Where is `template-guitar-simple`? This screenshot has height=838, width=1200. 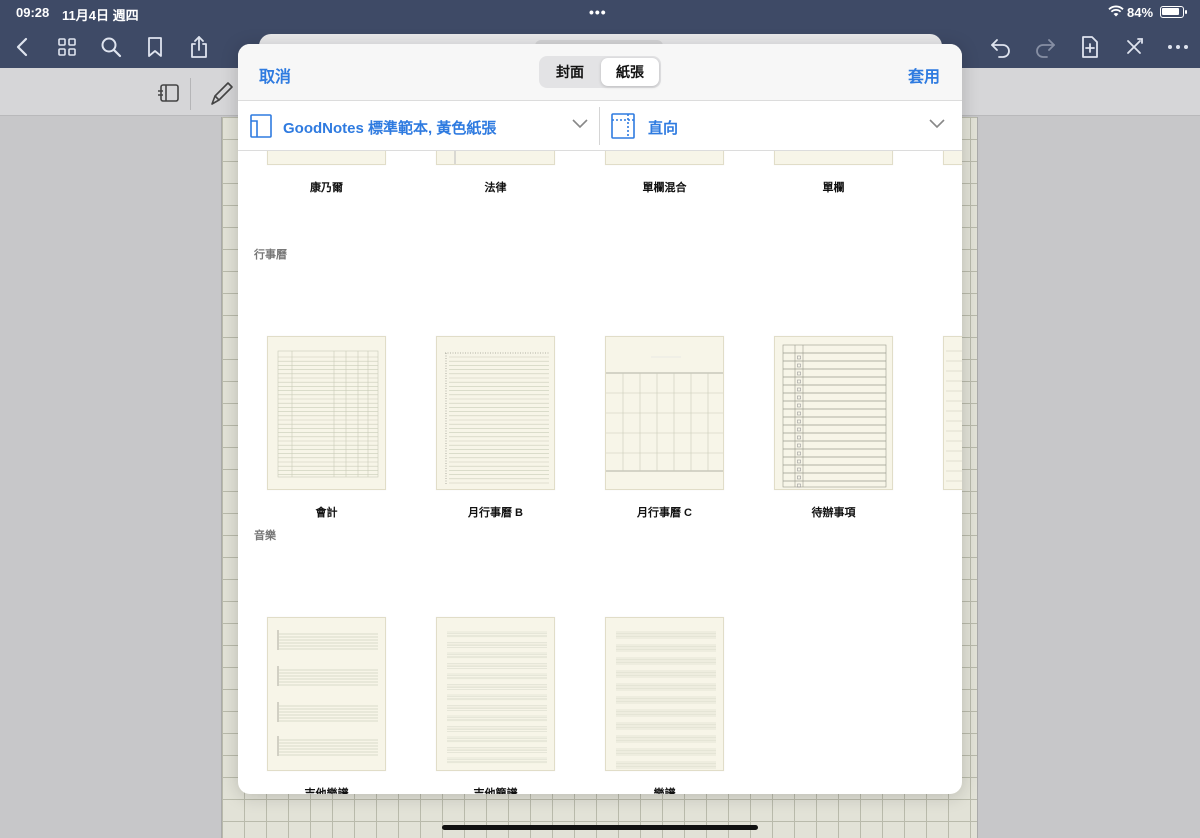
template-guitar-simple is located at coordinates (495, 694).